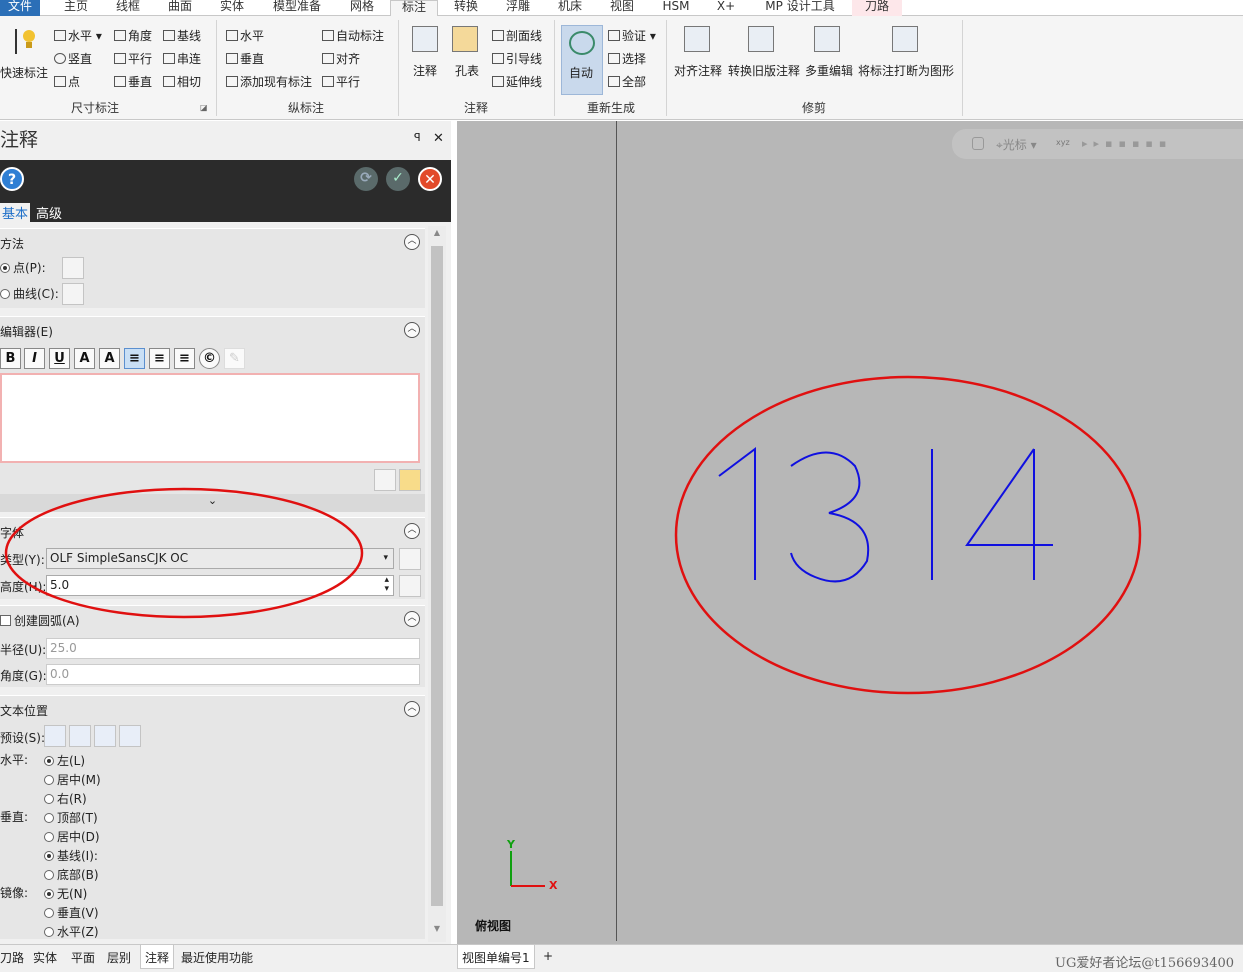 This screenshot has height=972, width=1243. Describe the element at coordinates (71, 931) in the screenshot. I see `m-horizontal-radio: 水平(Z)` at that location.